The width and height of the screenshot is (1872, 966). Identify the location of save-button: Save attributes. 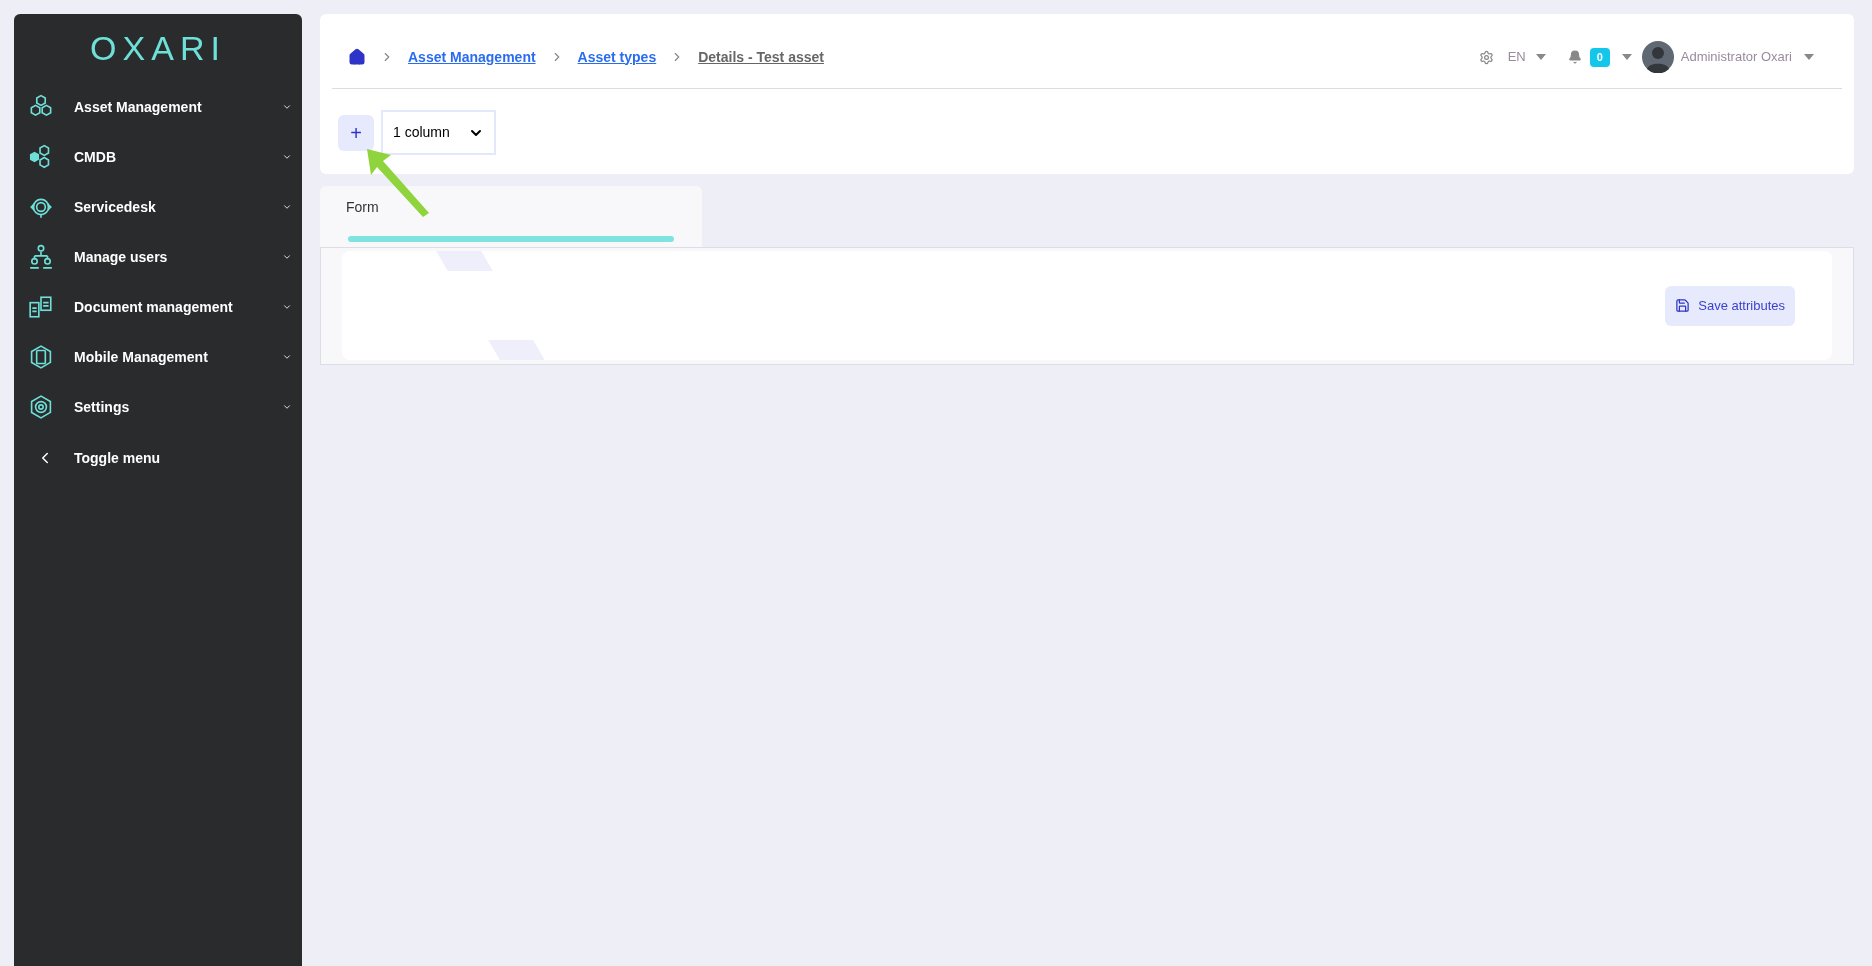
(1730, 305).